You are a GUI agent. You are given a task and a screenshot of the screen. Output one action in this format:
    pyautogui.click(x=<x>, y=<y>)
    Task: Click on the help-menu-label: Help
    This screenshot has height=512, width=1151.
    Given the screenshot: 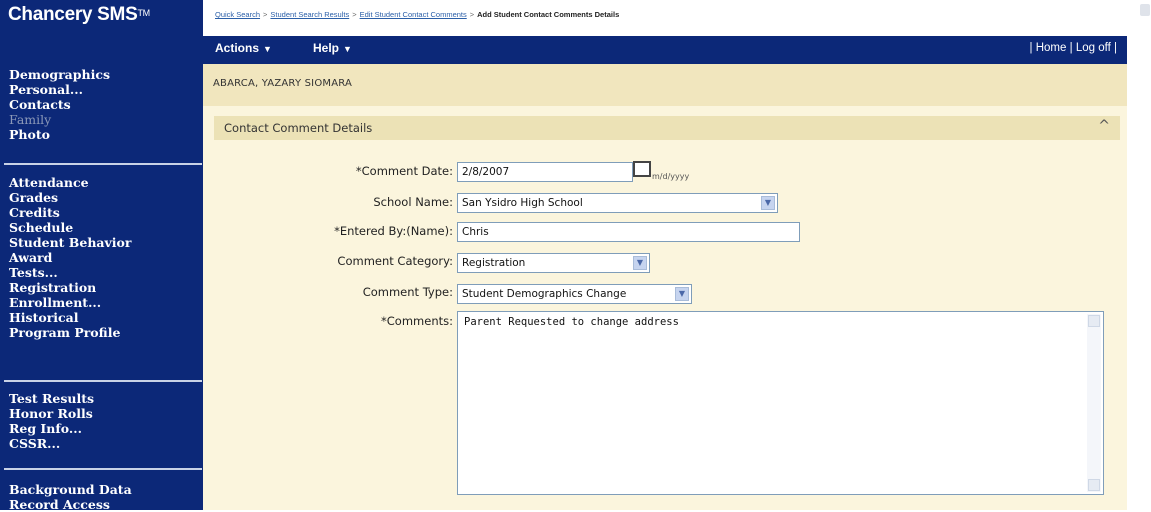 What is the action you would take?
    pyautogui.click(x=326, y=48)
    